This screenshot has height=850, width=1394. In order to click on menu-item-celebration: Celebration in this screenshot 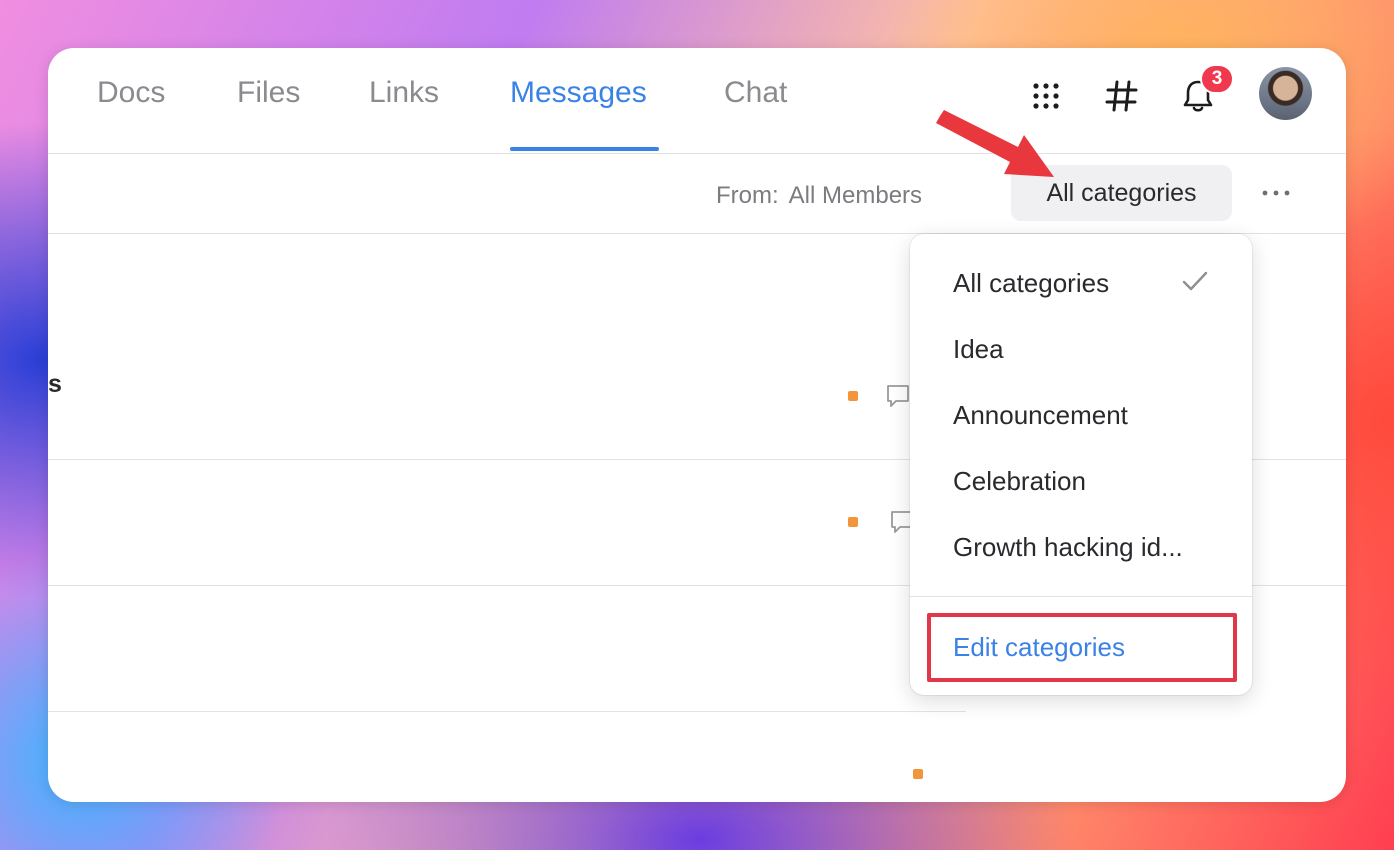, I will do `click(1019, 481)`.